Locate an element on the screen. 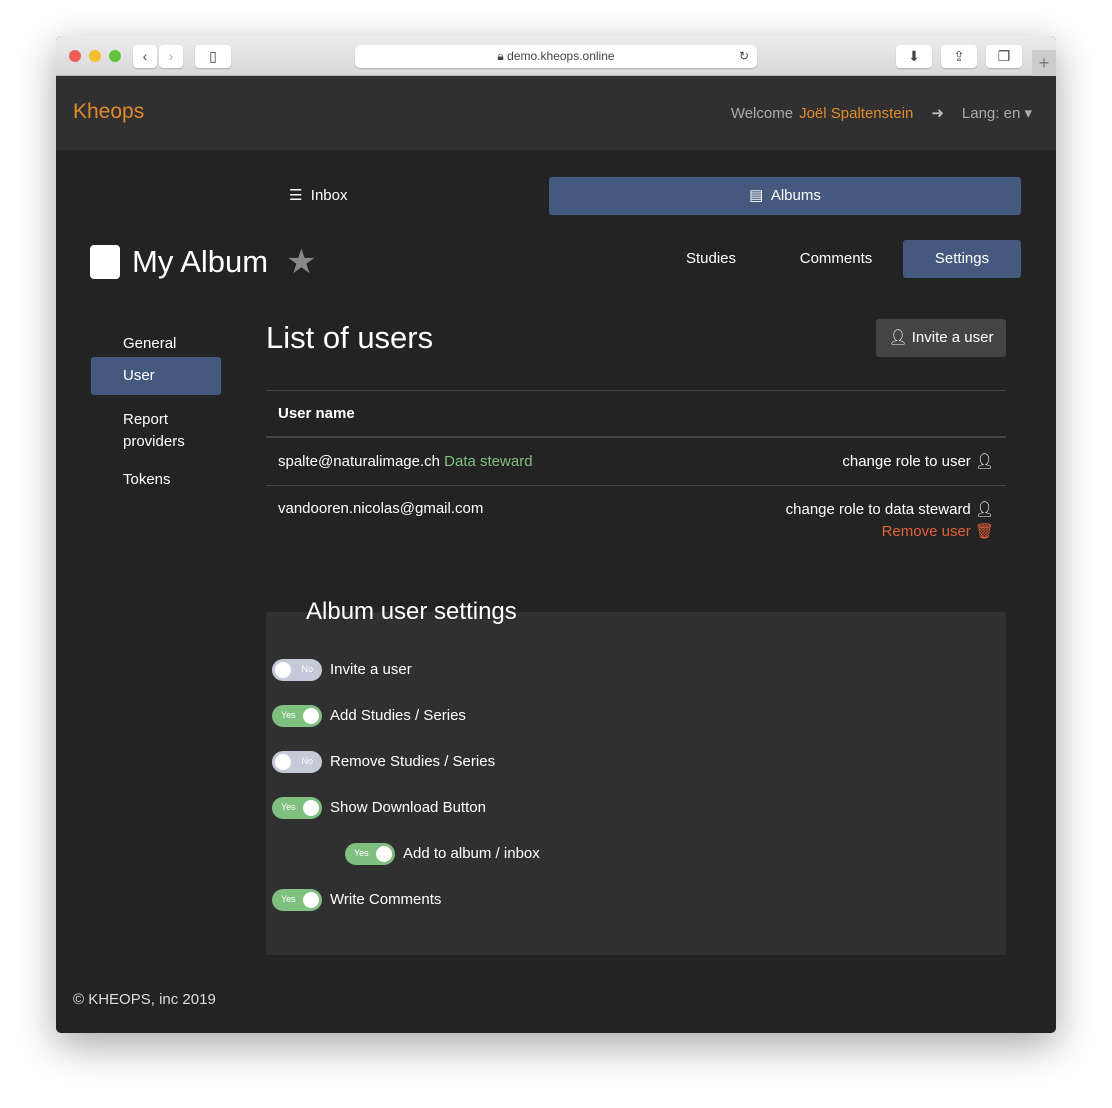  address-bar: 🔒︎ demo.kheops.online ↻ is located at coordinates (556, 56).